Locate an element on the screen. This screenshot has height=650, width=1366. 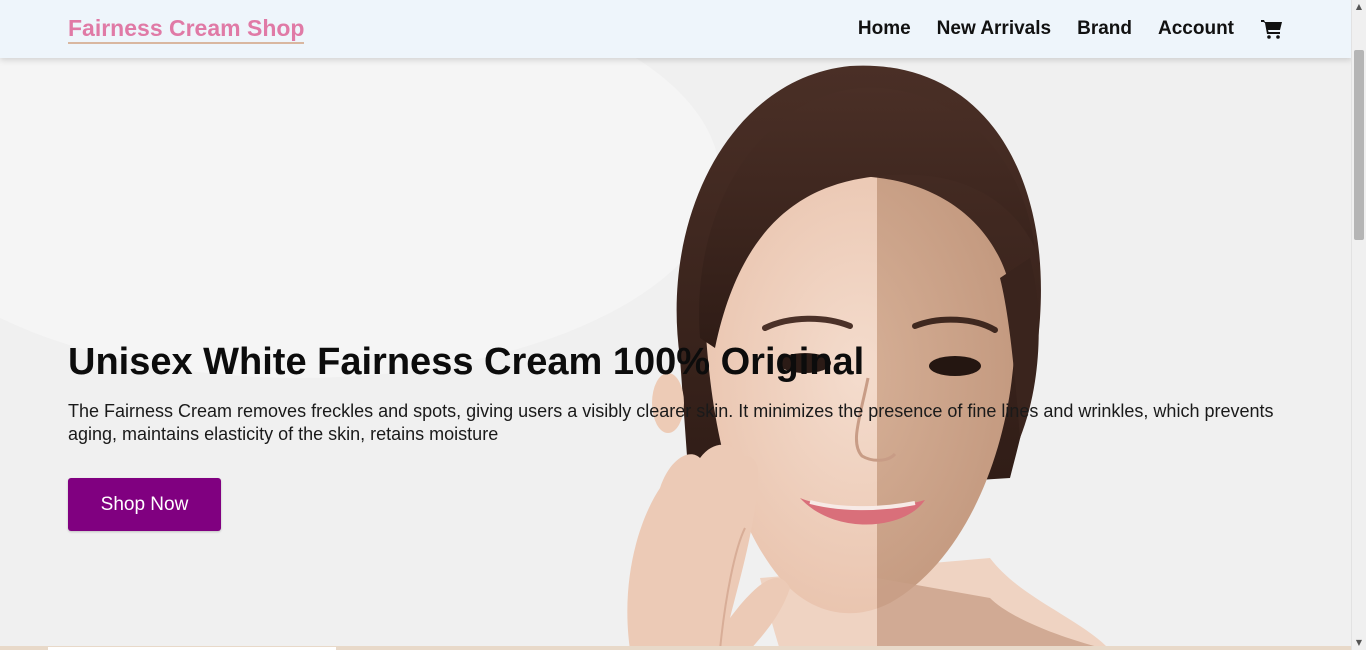
nav-link-brand: Brand is located at coordinates (1104, 29).